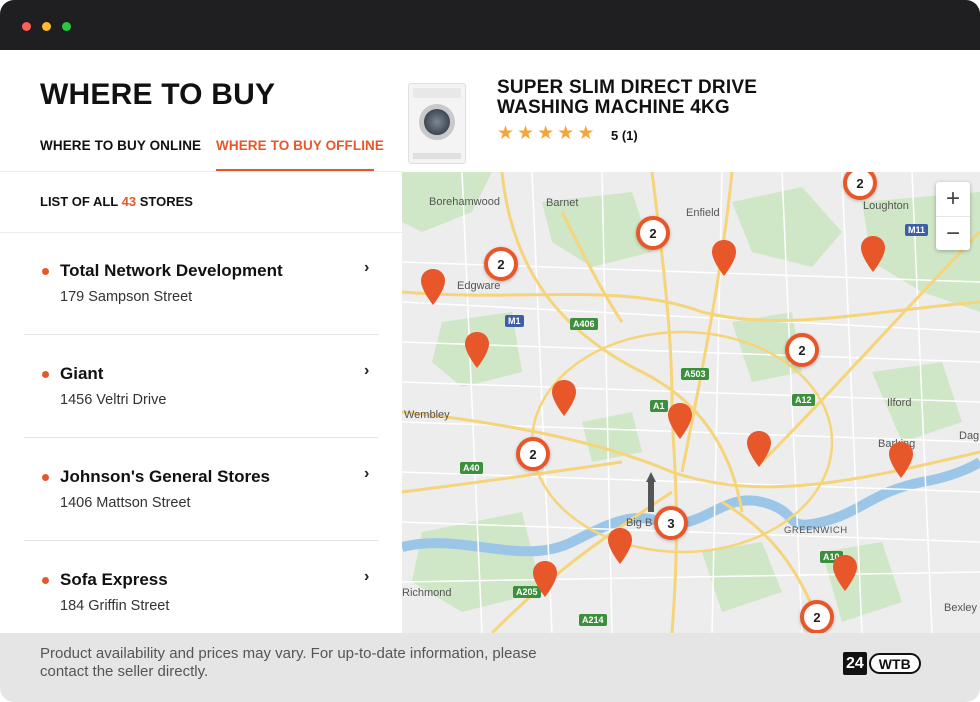 The image size is (980, 702). Describe the element at coordinates (953, 233) in the screenshot. I see `zoom-out-button: −` at that location.